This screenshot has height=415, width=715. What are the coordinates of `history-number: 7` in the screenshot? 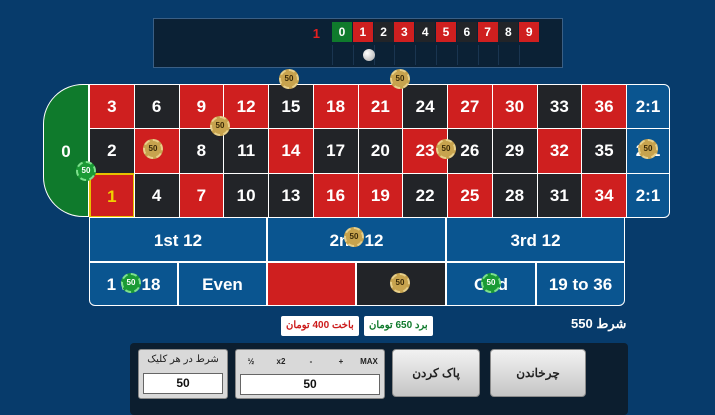 It's located at (487, 32).